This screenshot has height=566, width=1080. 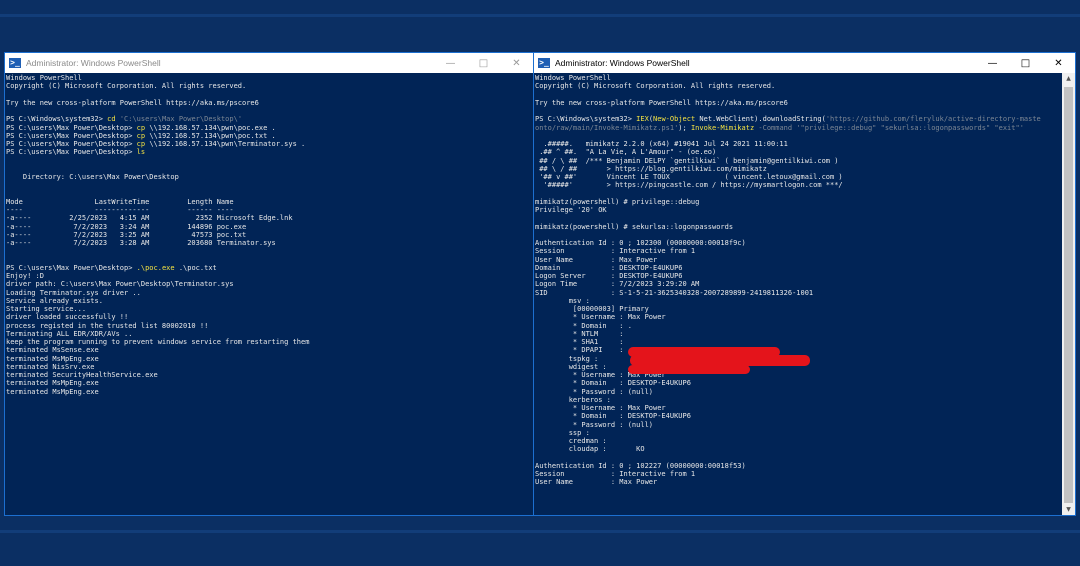 I want to click on scroll-up-arrow-icon: ▲, so click(x=1068, y=78).